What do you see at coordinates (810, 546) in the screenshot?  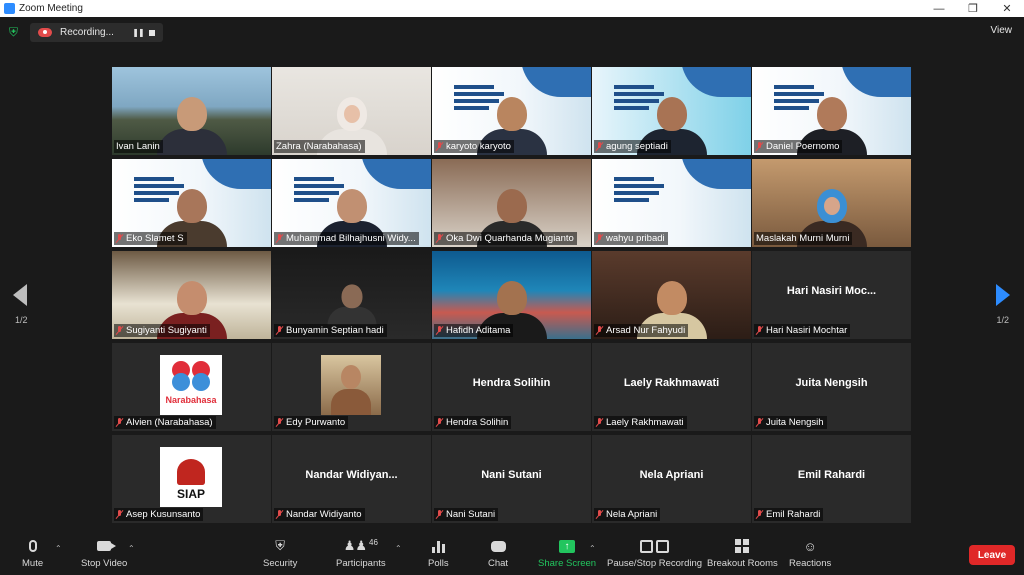 I see `reactions-emoji-icon: ☺` at bounding box center [810, 546].